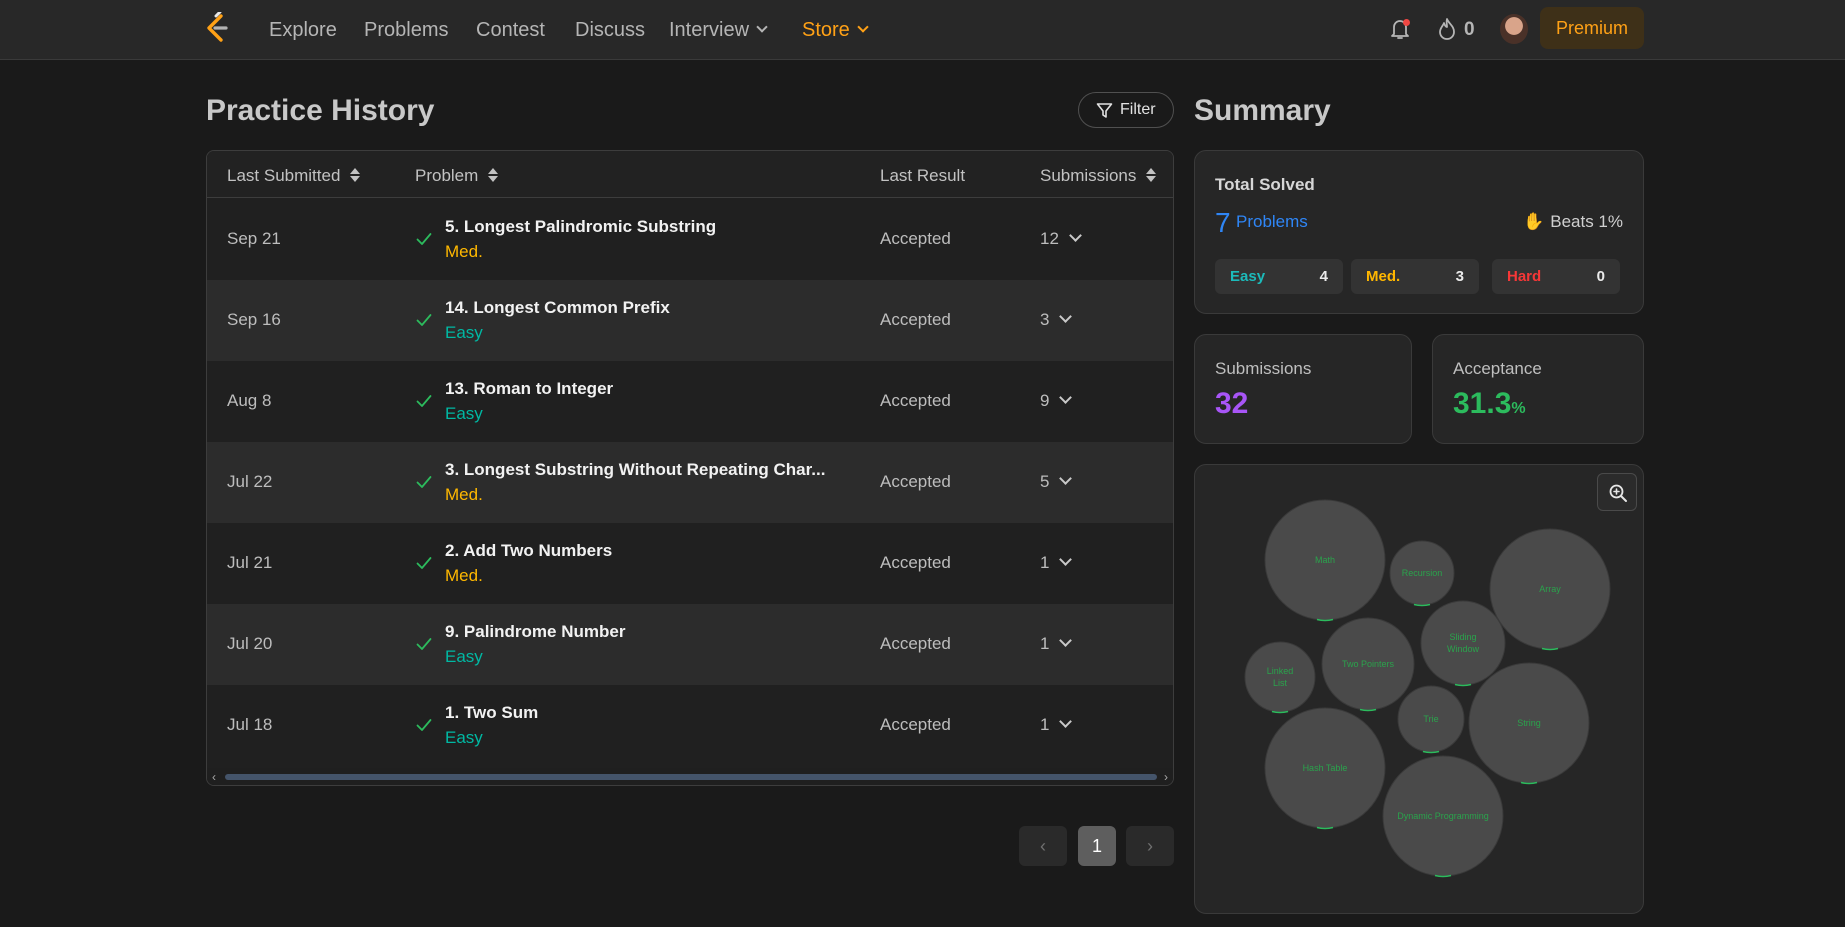  What do you see at coordinates (406, 30) in the screenshot?
I see `nav-problems: Problems` at bounding box center [406, 30].